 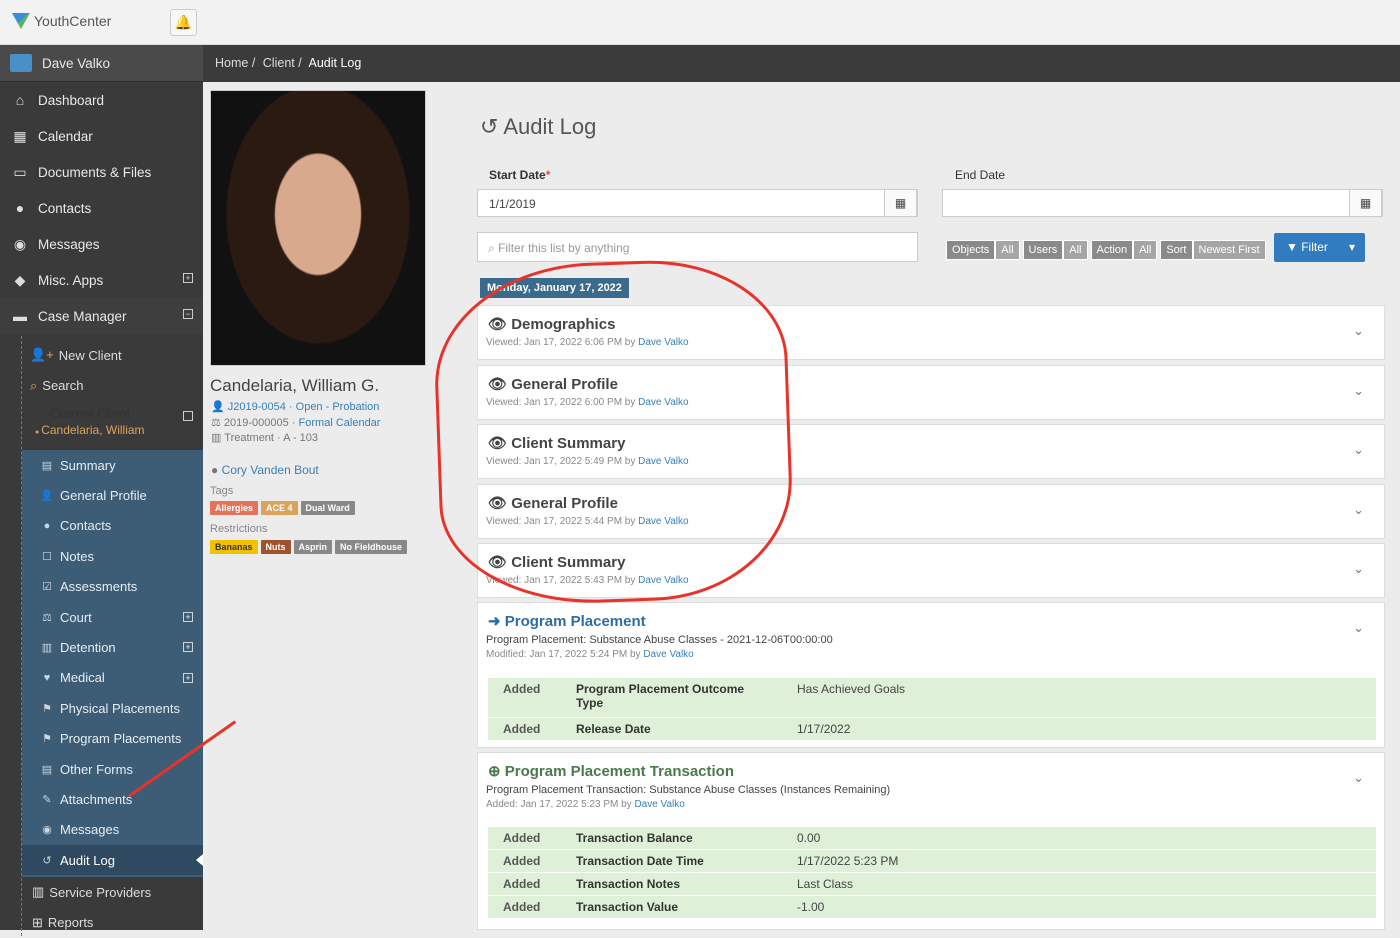 I want to click on start-date-input: 1/1/2019▦, so click(x=697, y=203).